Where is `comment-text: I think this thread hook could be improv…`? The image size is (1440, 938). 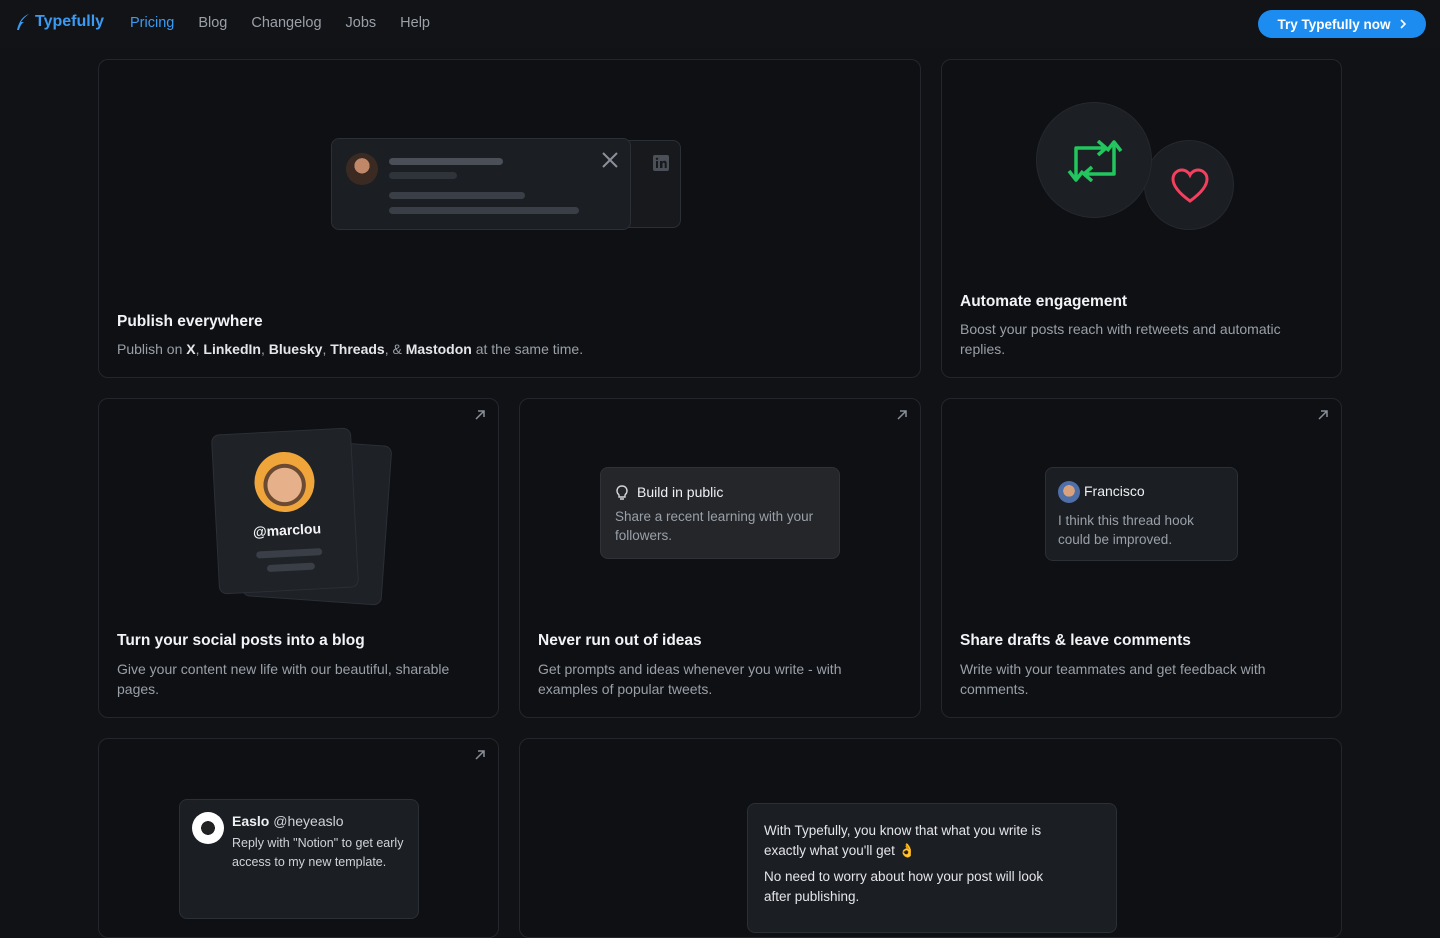
comment-text: I think this thread hook could be improv… is located at coordinates (1126, 530).